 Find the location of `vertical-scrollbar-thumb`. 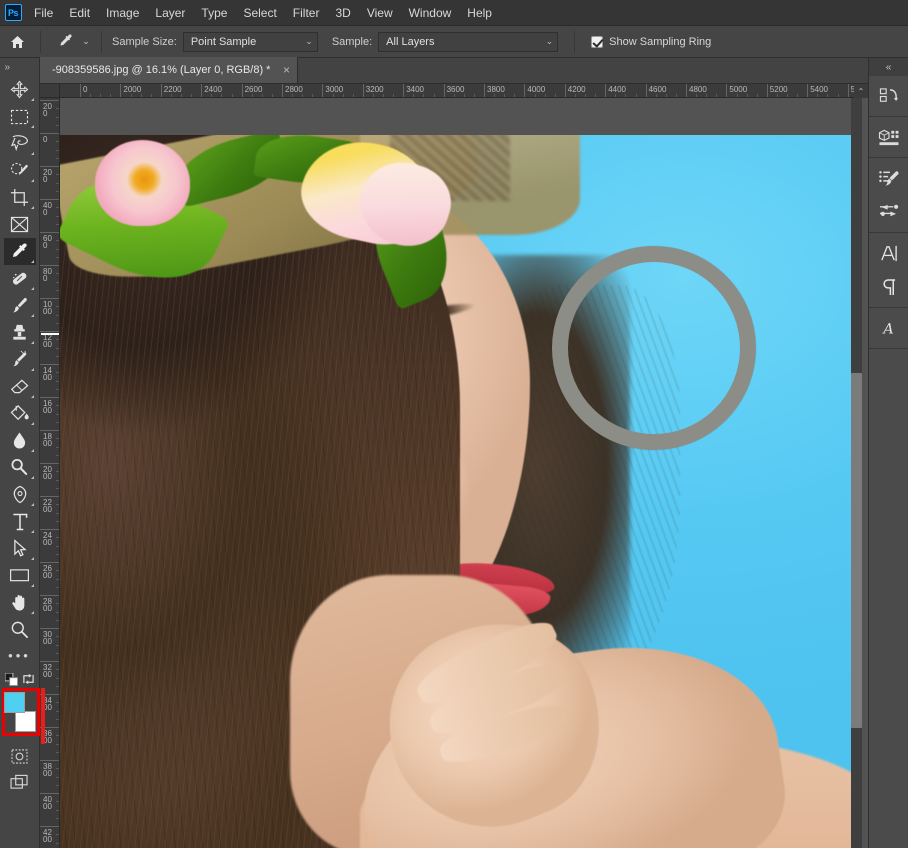

vertical-scrollbar-thumb is located at coordinates (856, 550).